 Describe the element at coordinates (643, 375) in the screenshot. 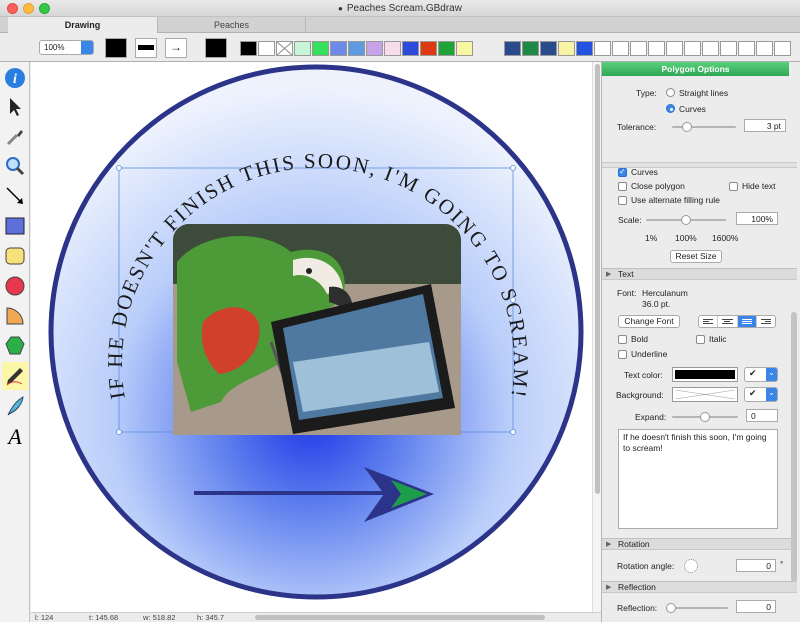

I see `text-color-label: Text color:` at that location.